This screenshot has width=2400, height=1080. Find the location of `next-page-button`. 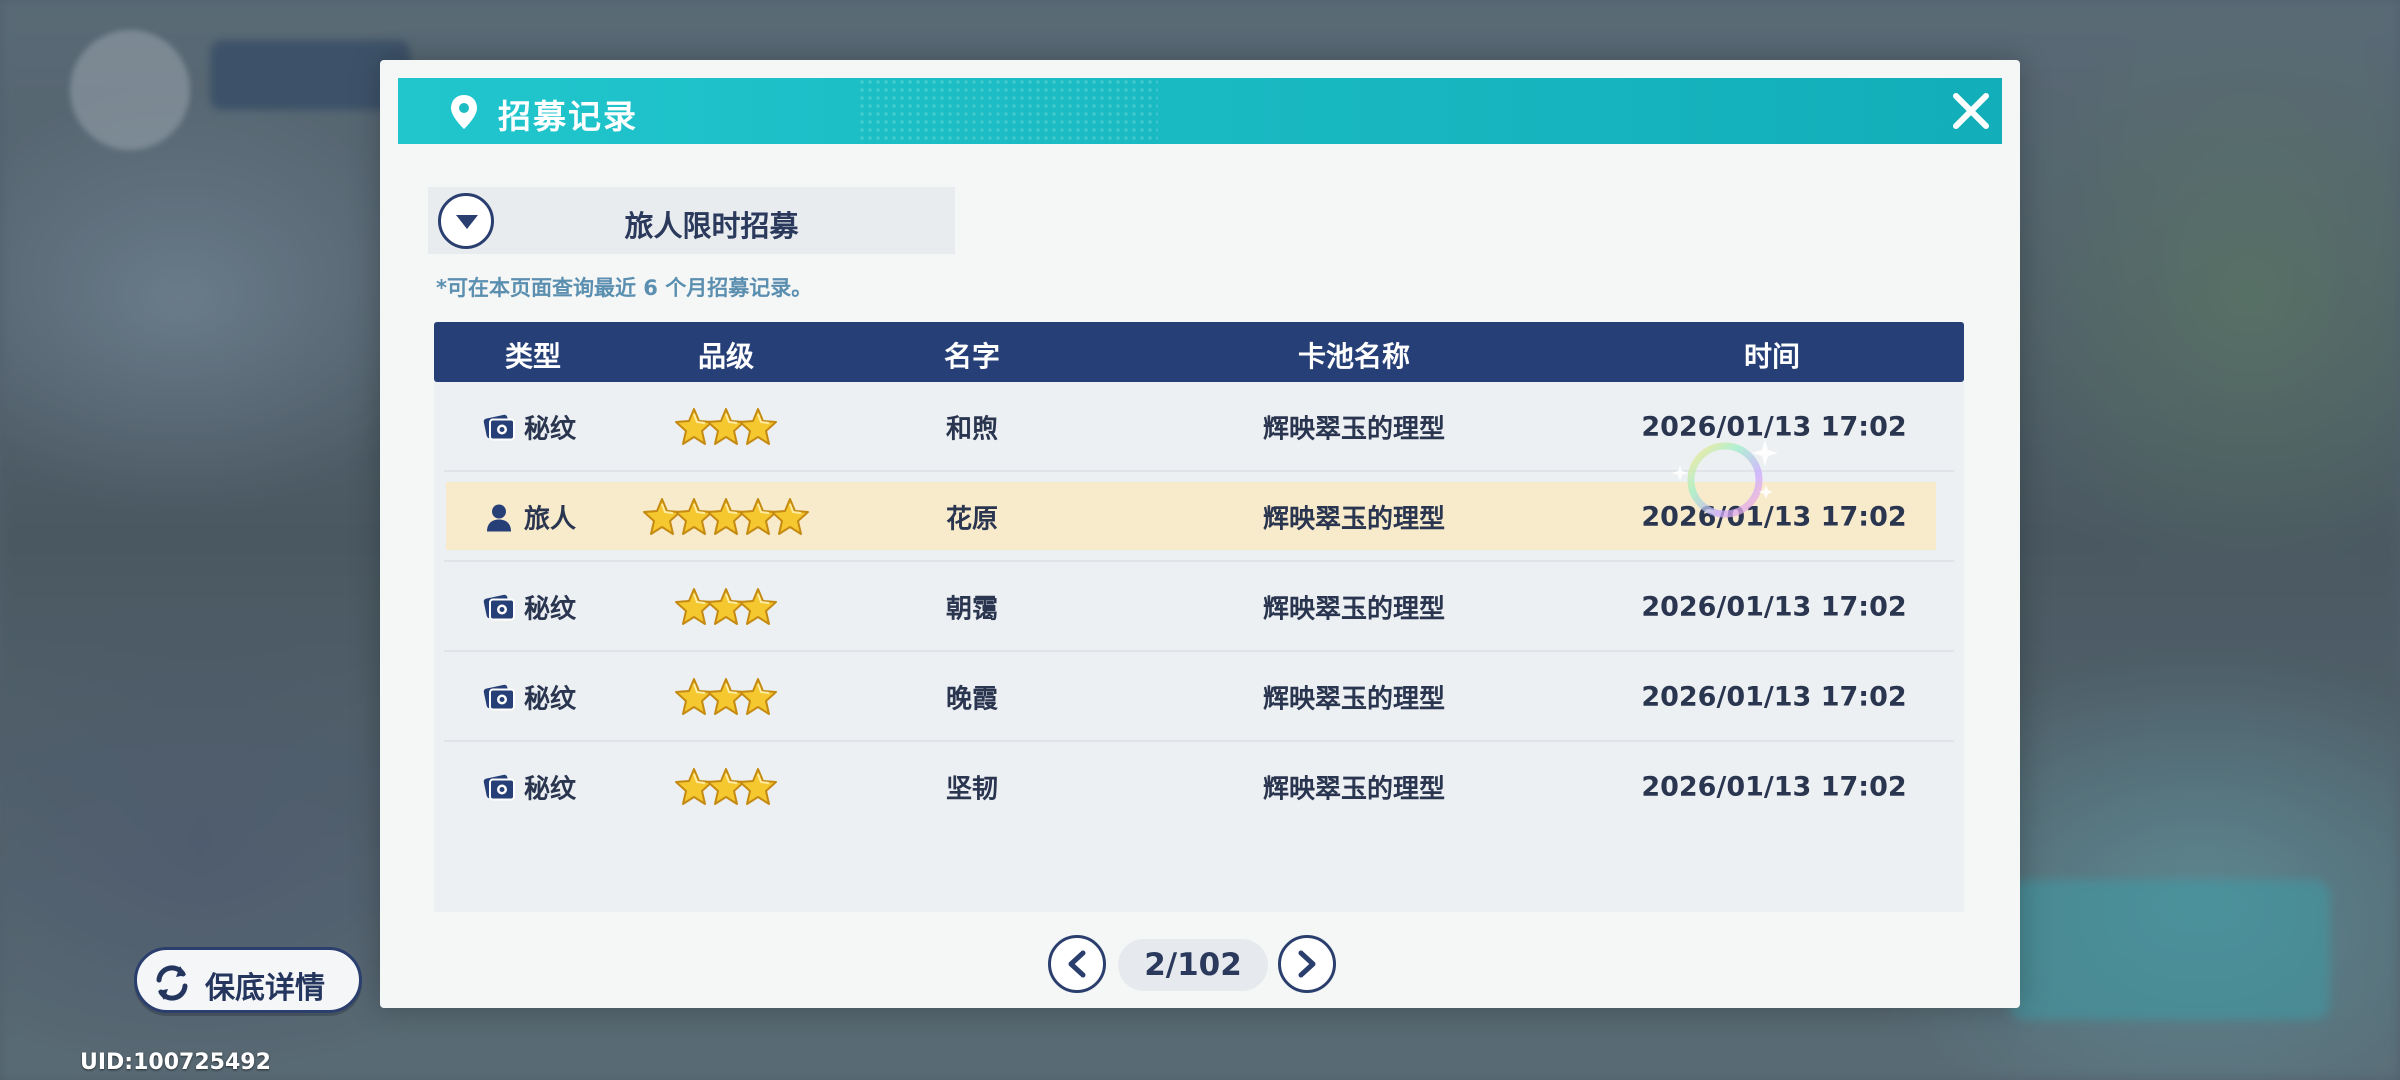

next-page-button is located at coordinates (1307, 964).